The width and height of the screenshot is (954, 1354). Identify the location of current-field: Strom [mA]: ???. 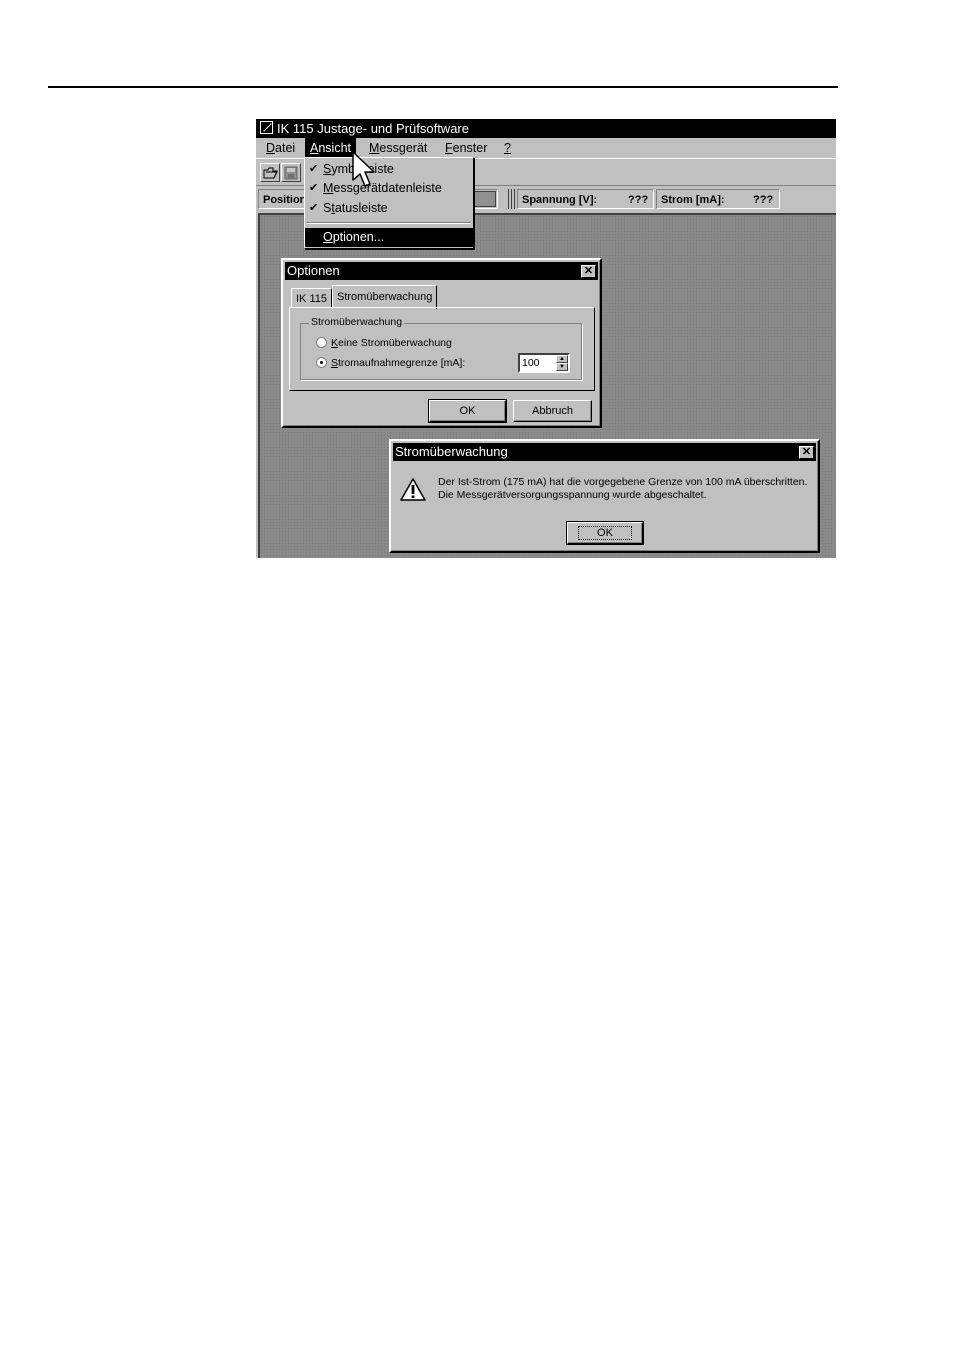
(718, 199).